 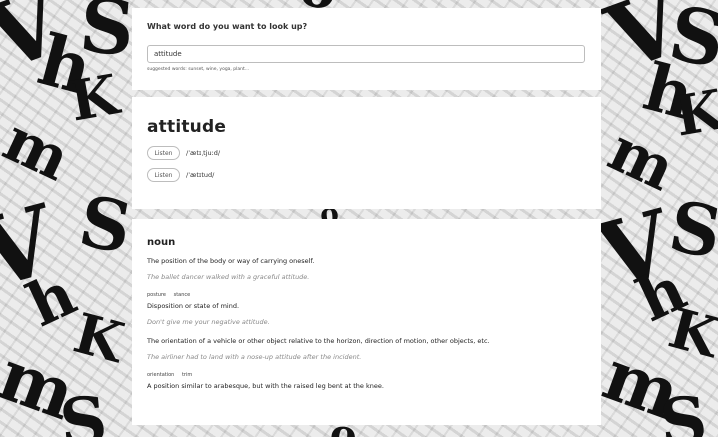 I want to click on example-text: Don't give me your negative attitude., so click(x=208, y=322).